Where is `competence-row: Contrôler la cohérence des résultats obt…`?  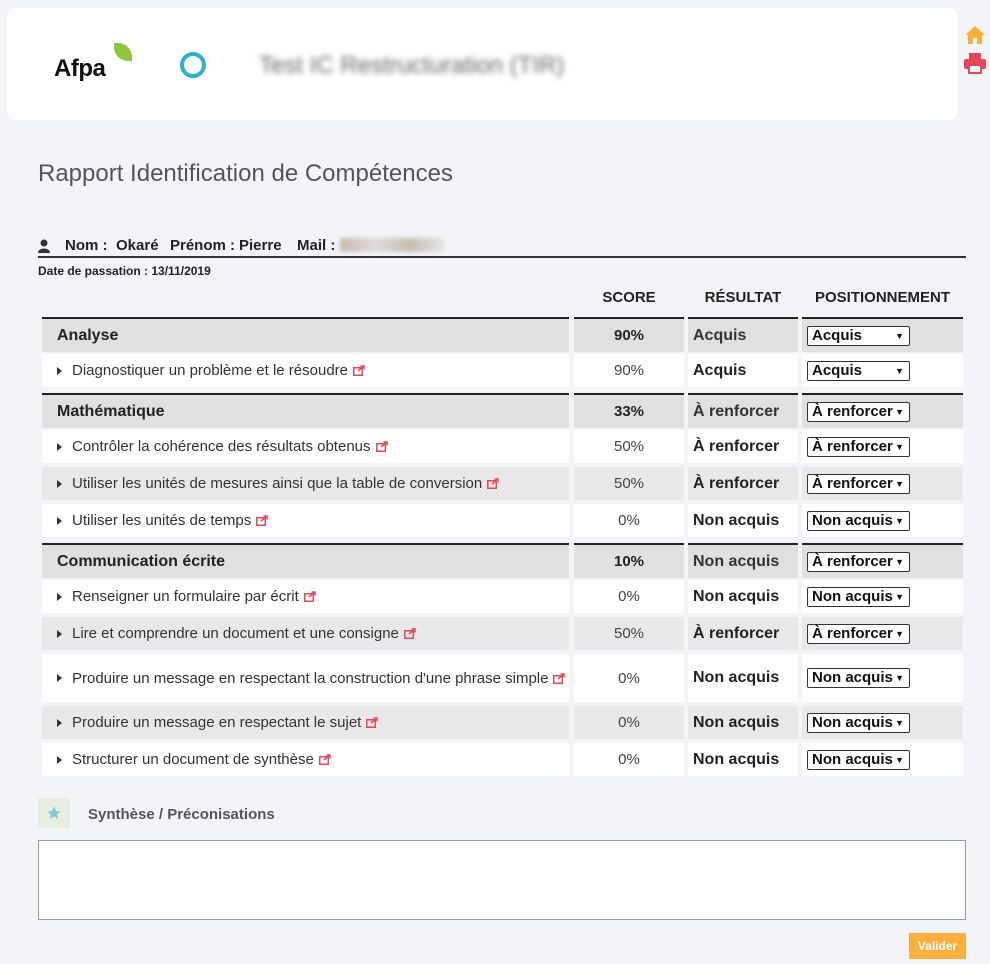 competence-row: Contrôler la cohérence des résultats obt… is located at coordinates (502, 446).